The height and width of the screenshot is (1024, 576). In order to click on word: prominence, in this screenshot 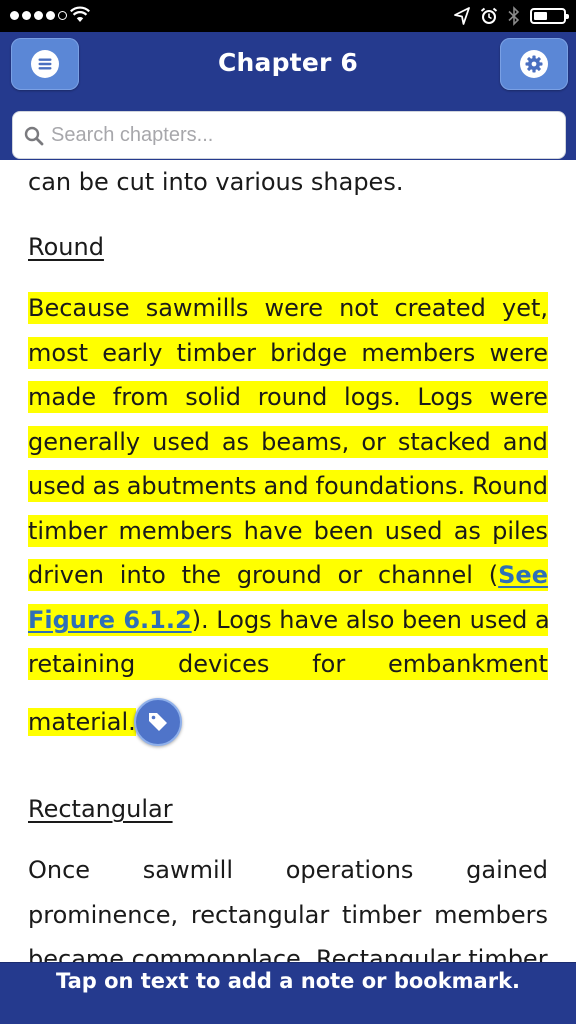, I will do `click(103, 915)`.